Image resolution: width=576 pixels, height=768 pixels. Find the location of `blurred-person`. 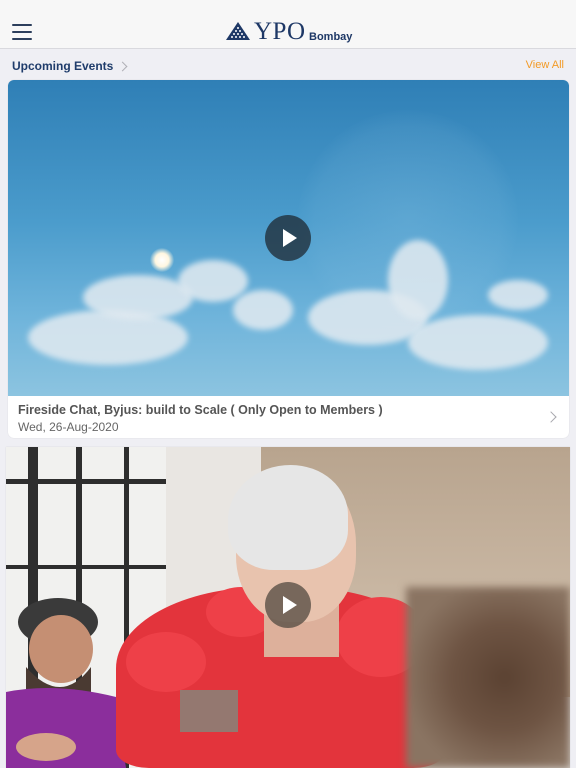

blurred-person is located at coordinates (488, 677).